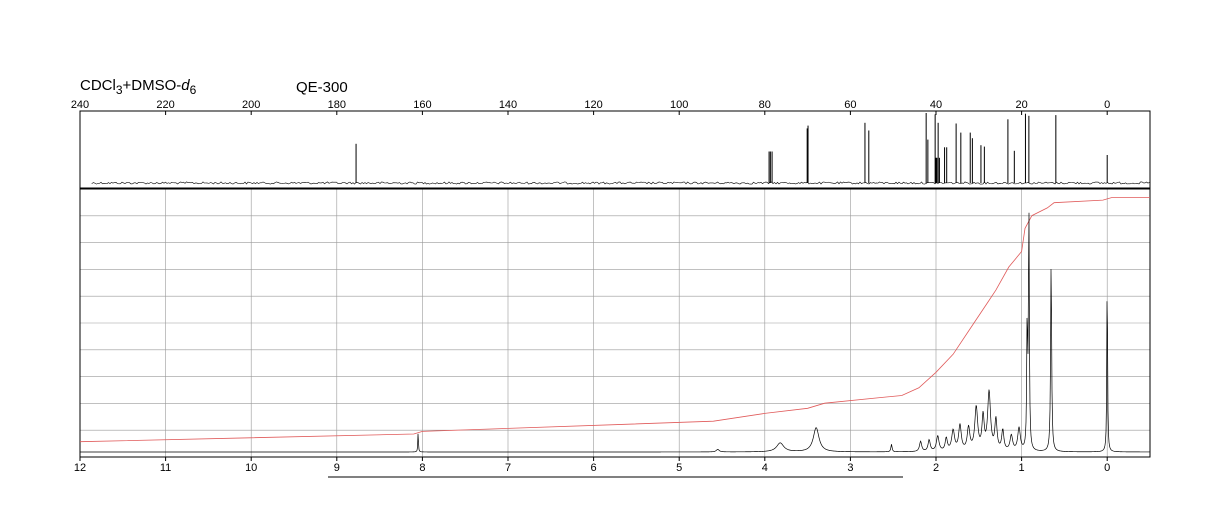 This screenshot has height=528, width=1224. What do you see at coordinates (1107, 468) in the screenshot?
I see `h1-tick-label: 0` at bounding box center [1107, 468].